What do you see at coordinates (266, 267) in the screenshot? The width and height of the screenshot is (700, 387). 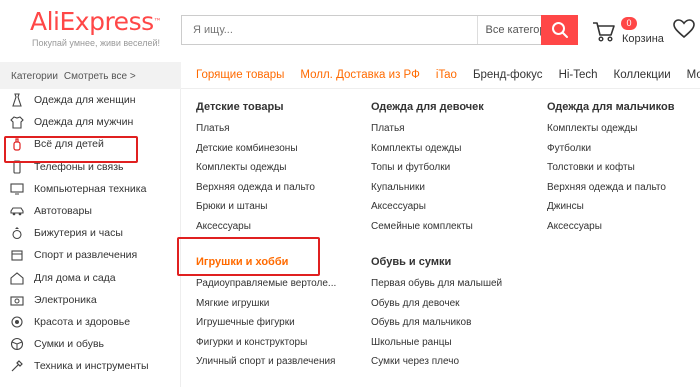 I see `menu-heading-toys-hobby: Игрушки и хобби` at bounding box center [266, 267].